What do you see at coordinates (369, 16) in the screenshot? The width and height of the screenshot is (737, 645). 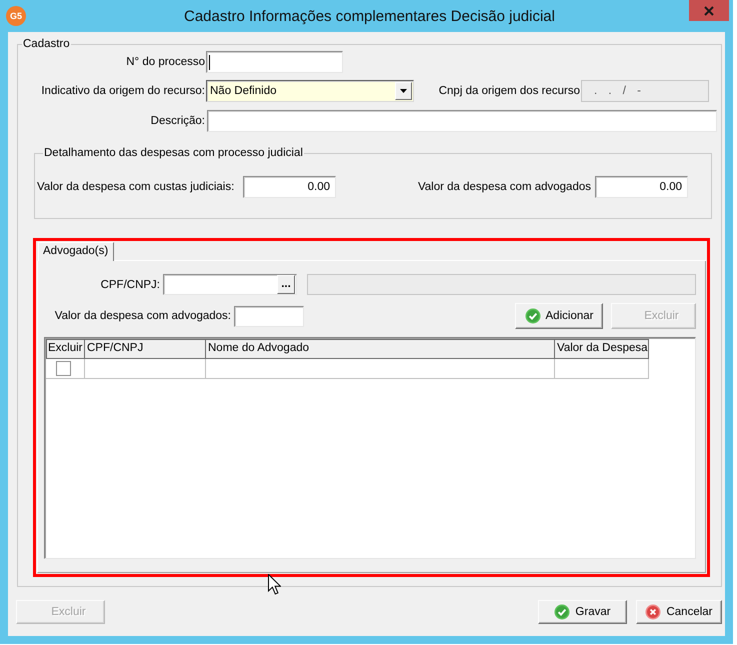 I see `window-title: Cadastro Informações complementares Decisão judicial` at bounding box center [369, 16].